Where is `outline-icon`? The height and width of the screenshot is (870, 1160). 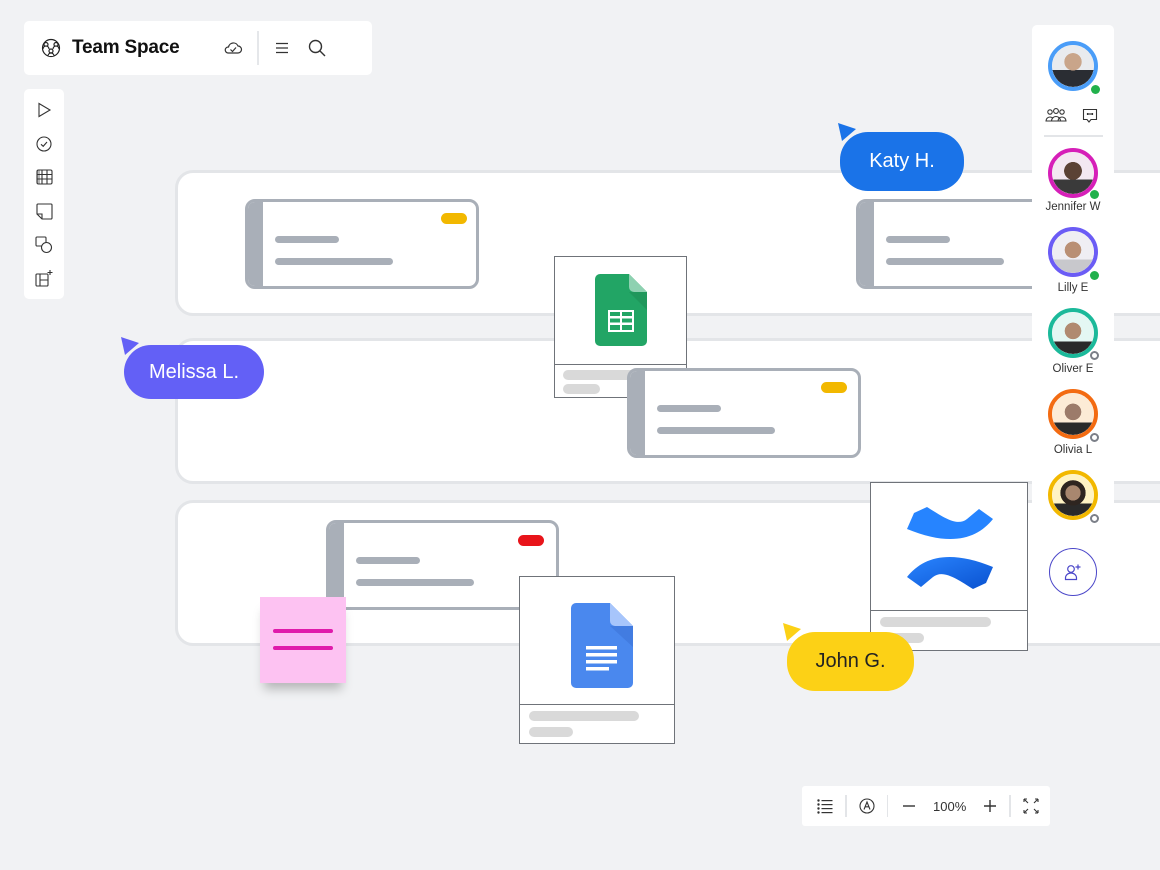 outline-icon is located at coordinates (825, 806).